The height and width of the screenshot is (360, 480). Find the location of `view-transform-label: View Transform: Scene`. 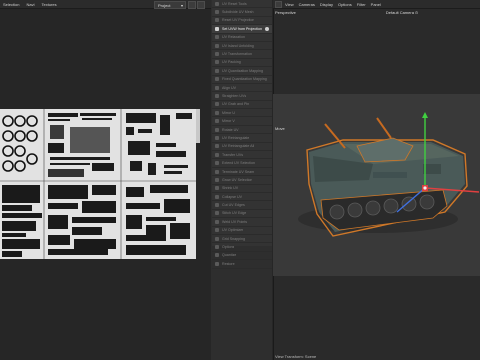

view-transform-label: View Transform: Scene is located at coordinates (296, 356).